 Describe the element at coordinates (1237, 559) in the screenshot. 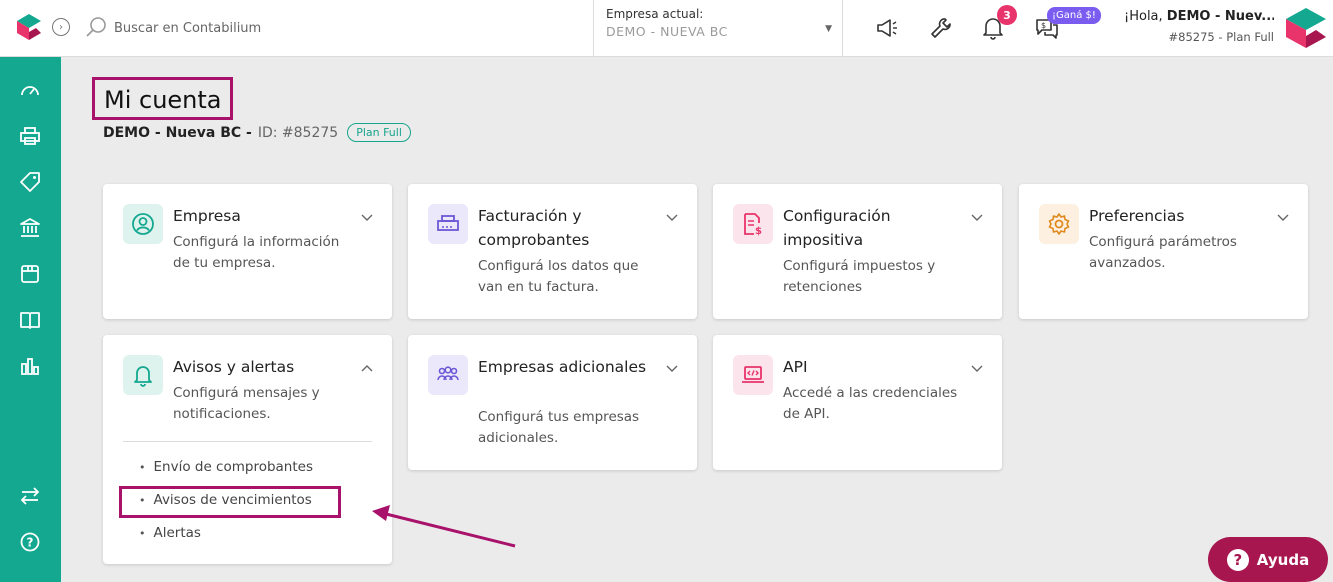

I see `help-icon: ?` at that location.